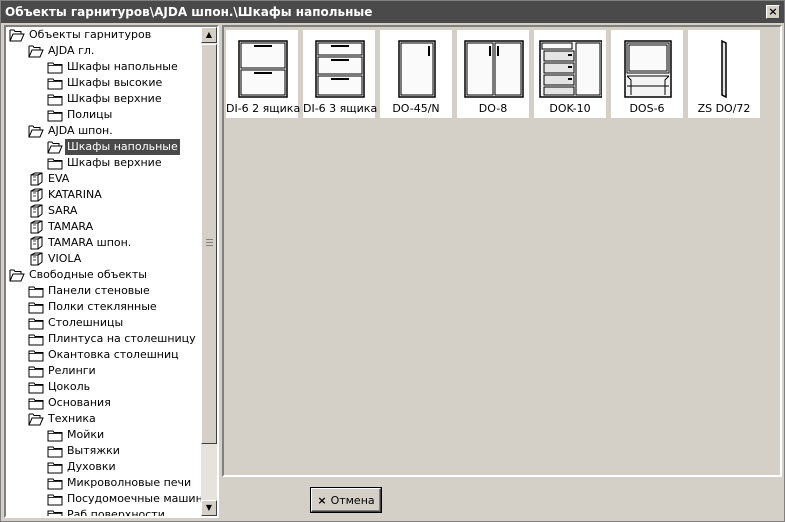  What do you see at coordinates (416, 74) in the screenshot?
I see `object-tile: DO-45/N` at bounding box center [416, 74].